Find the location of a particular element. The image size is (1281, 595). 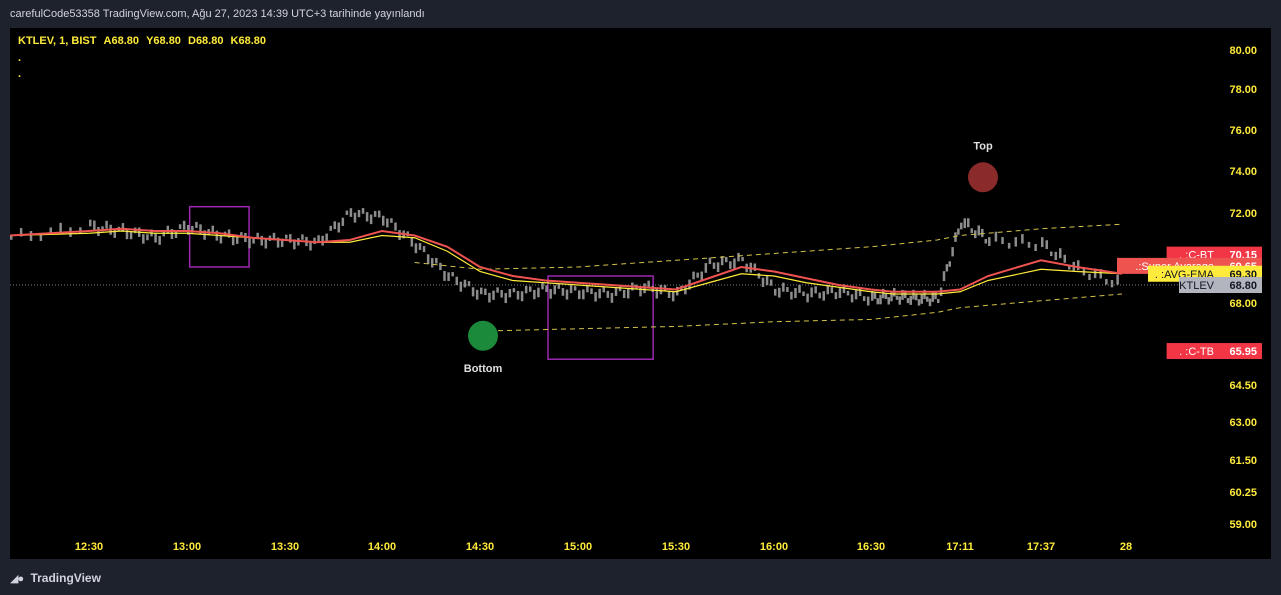

channel-lower-line is located at coordinates (801, 312).